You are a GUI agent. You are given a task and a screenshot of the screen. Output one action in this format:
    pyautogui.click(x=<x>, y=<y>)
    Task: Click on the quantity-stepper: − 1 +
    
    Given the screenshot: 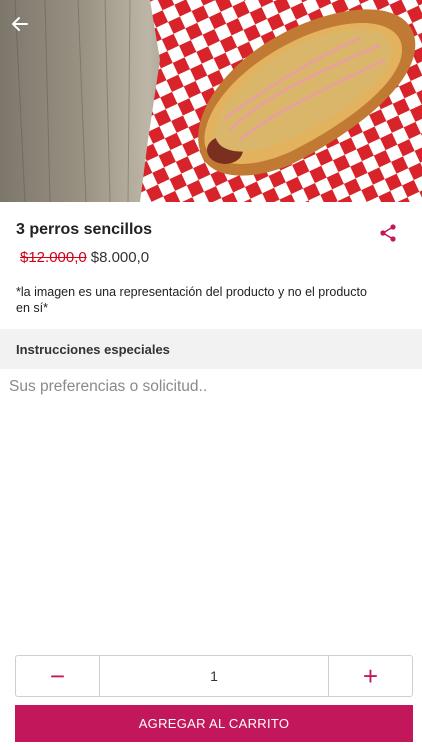 What is the action you would take?
    pyautogui.click(x=214, y=676)
    